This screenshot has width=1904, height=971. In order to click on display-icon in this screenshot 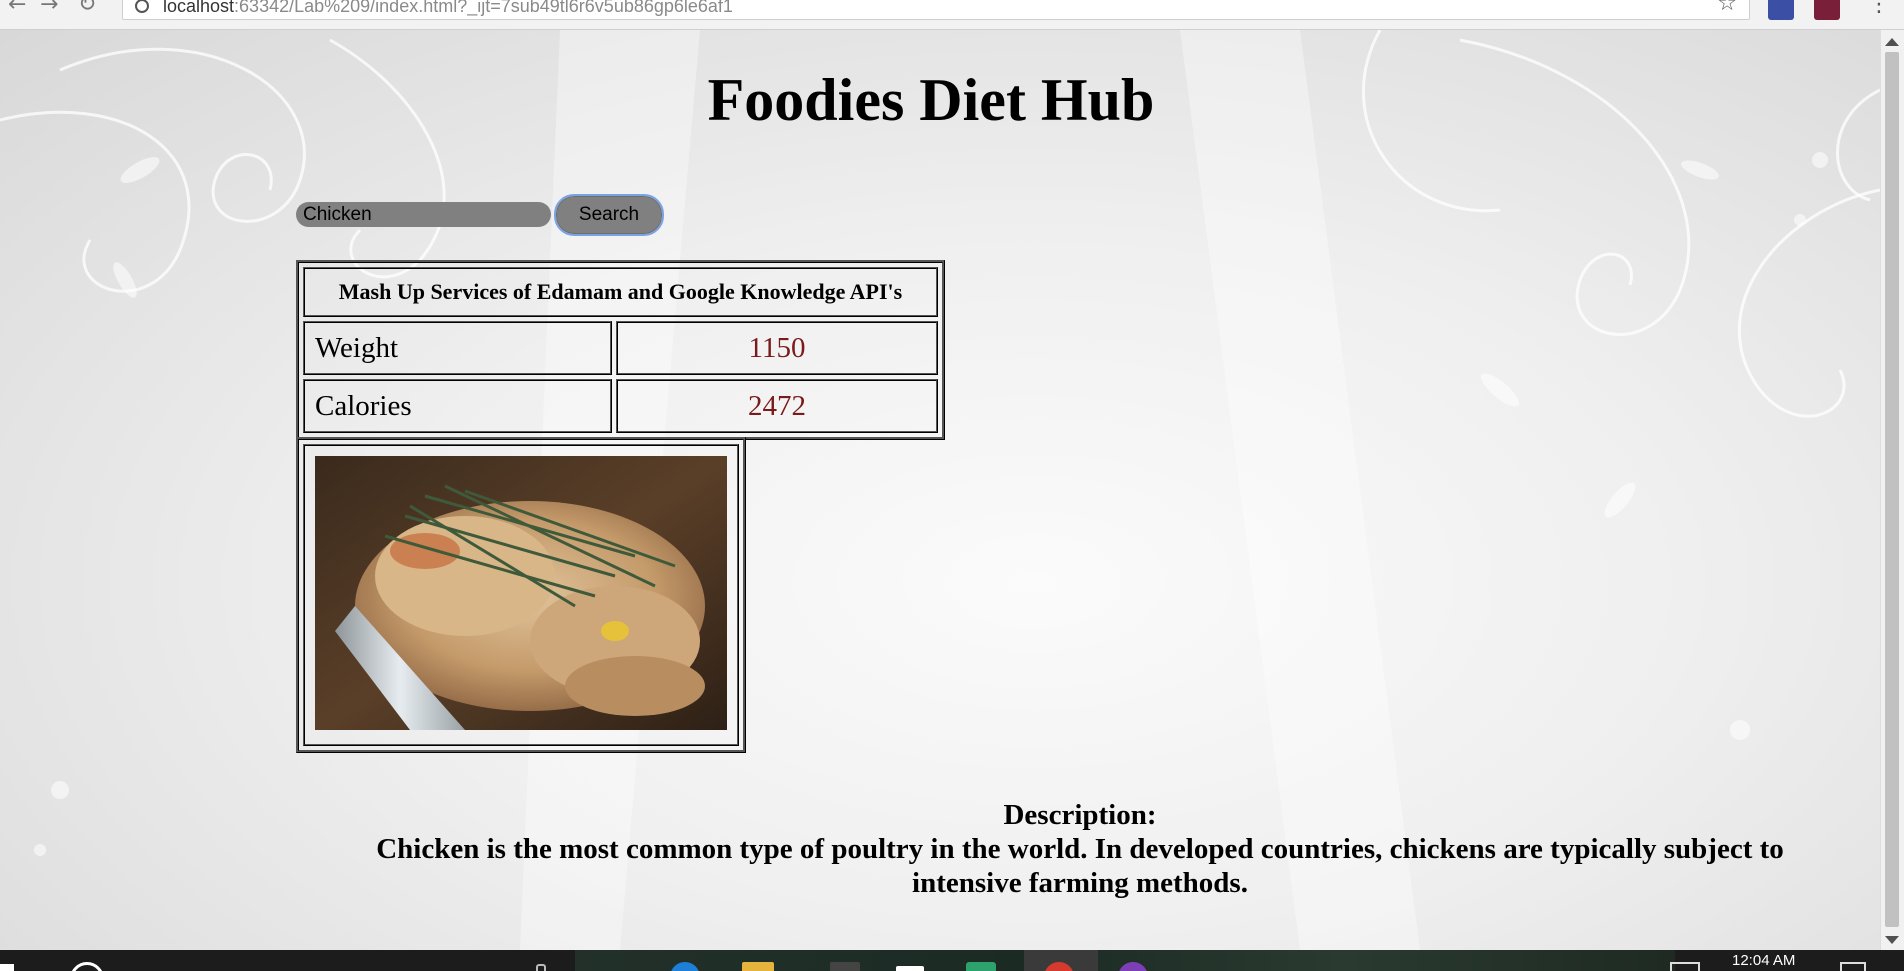, I will do `click(1685, 966)`.